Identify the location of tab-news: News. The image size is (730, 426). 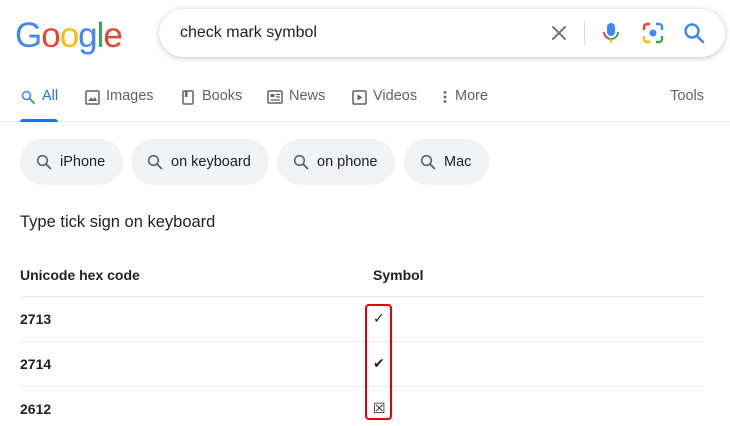
(296, 105).